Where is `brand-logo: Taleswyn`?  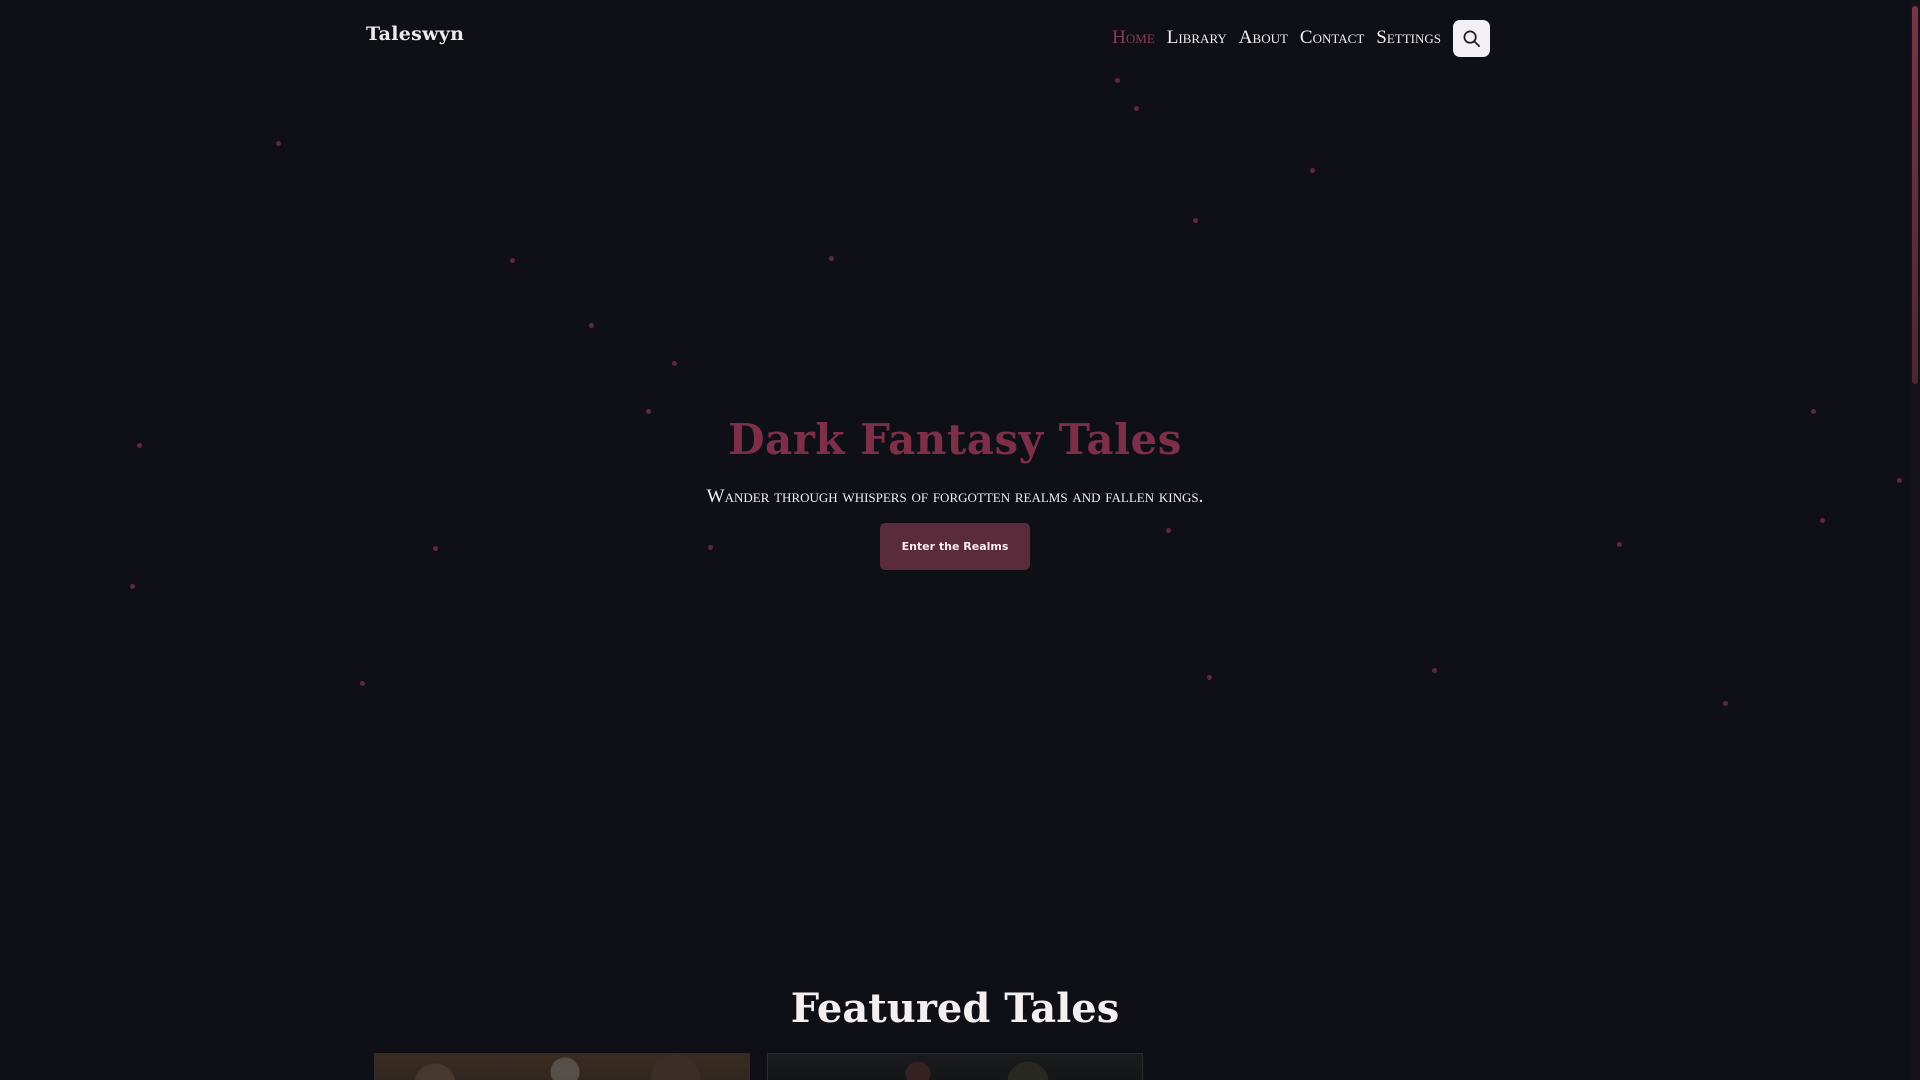 brand-logo: Taleswyn is located at coordinates (415, 34).